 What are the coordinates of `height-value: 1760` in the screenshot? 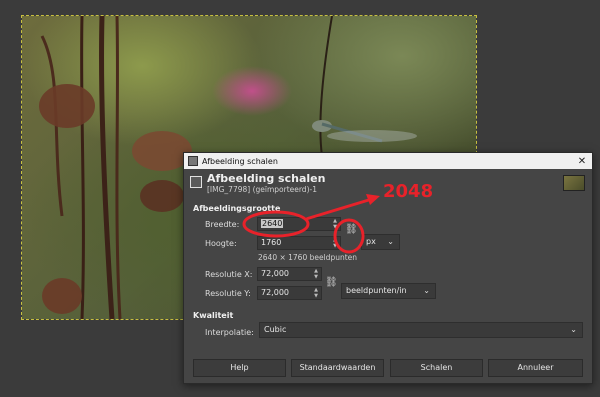 It's located at (271, 242).